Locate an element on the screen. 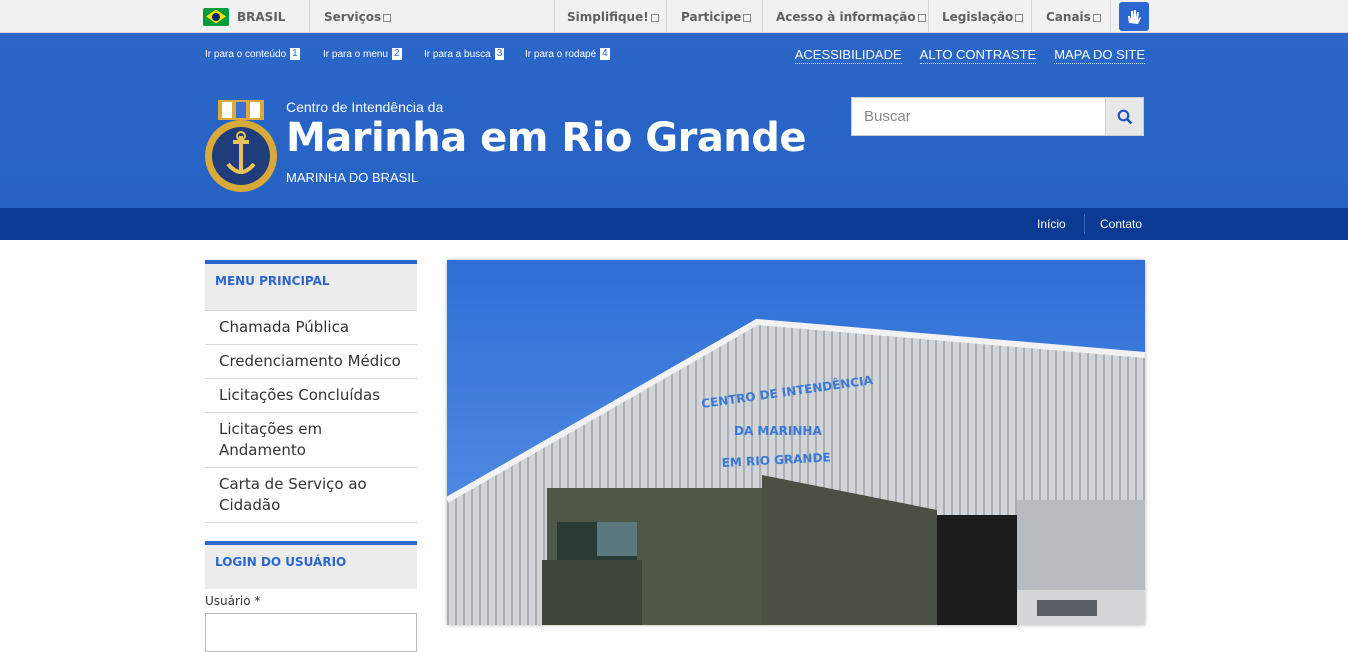 The width and height of the screenshot is (1348, 652). acessibilidade-link: ACESSIBILIDADE is located at coordinates (848, 55).